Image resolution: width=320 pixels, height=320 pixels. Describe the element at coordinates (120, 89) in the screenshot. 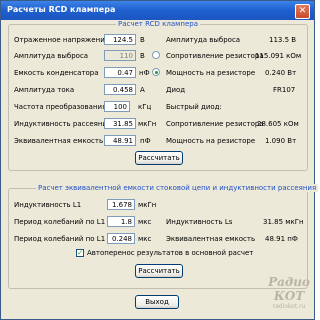

I see `current-amplitude-input: 0.458` at that location.